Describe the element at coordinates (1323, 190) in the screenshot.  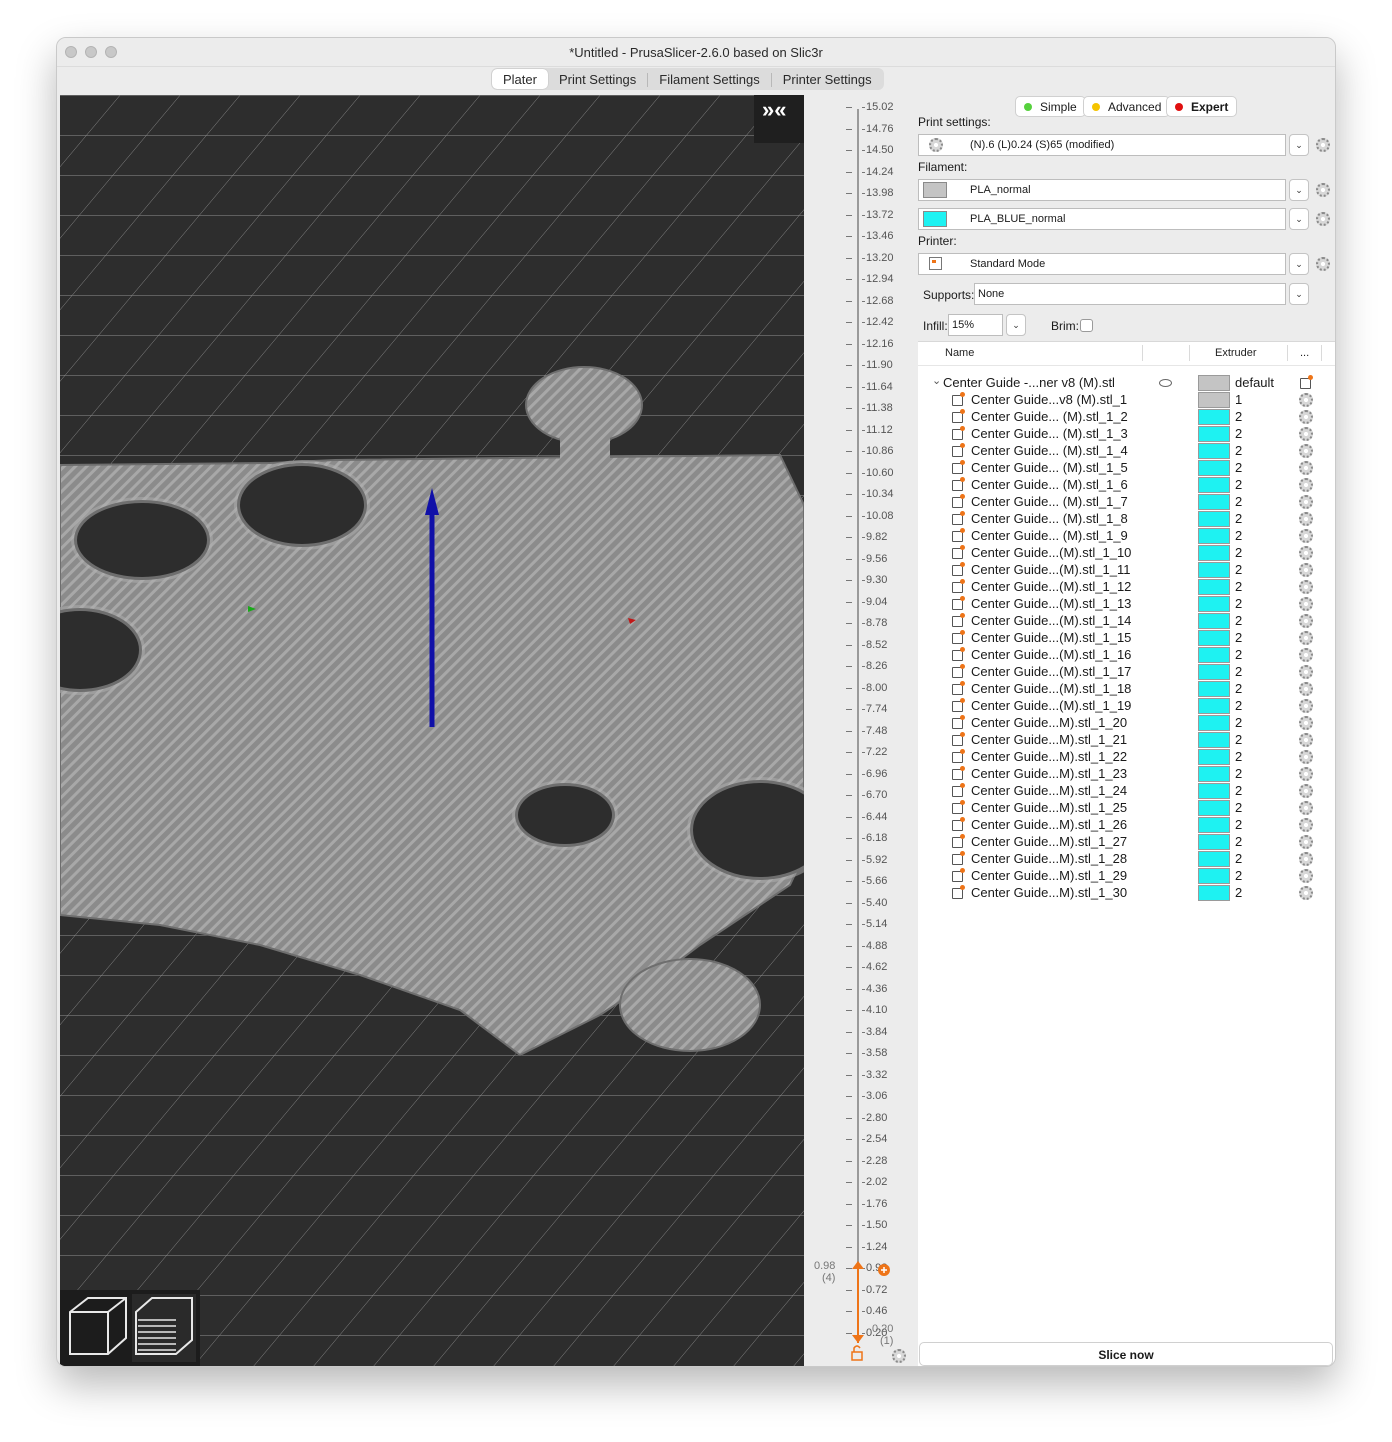
I see `filament-1-gear-icon` at that location.